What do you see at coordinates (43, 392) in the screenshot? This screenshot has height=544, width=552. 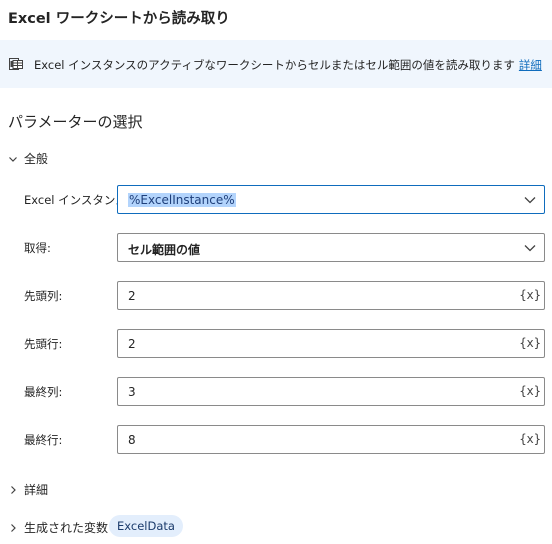 I see `end-column-label: 最終列:` at bounding box center [43, 392].